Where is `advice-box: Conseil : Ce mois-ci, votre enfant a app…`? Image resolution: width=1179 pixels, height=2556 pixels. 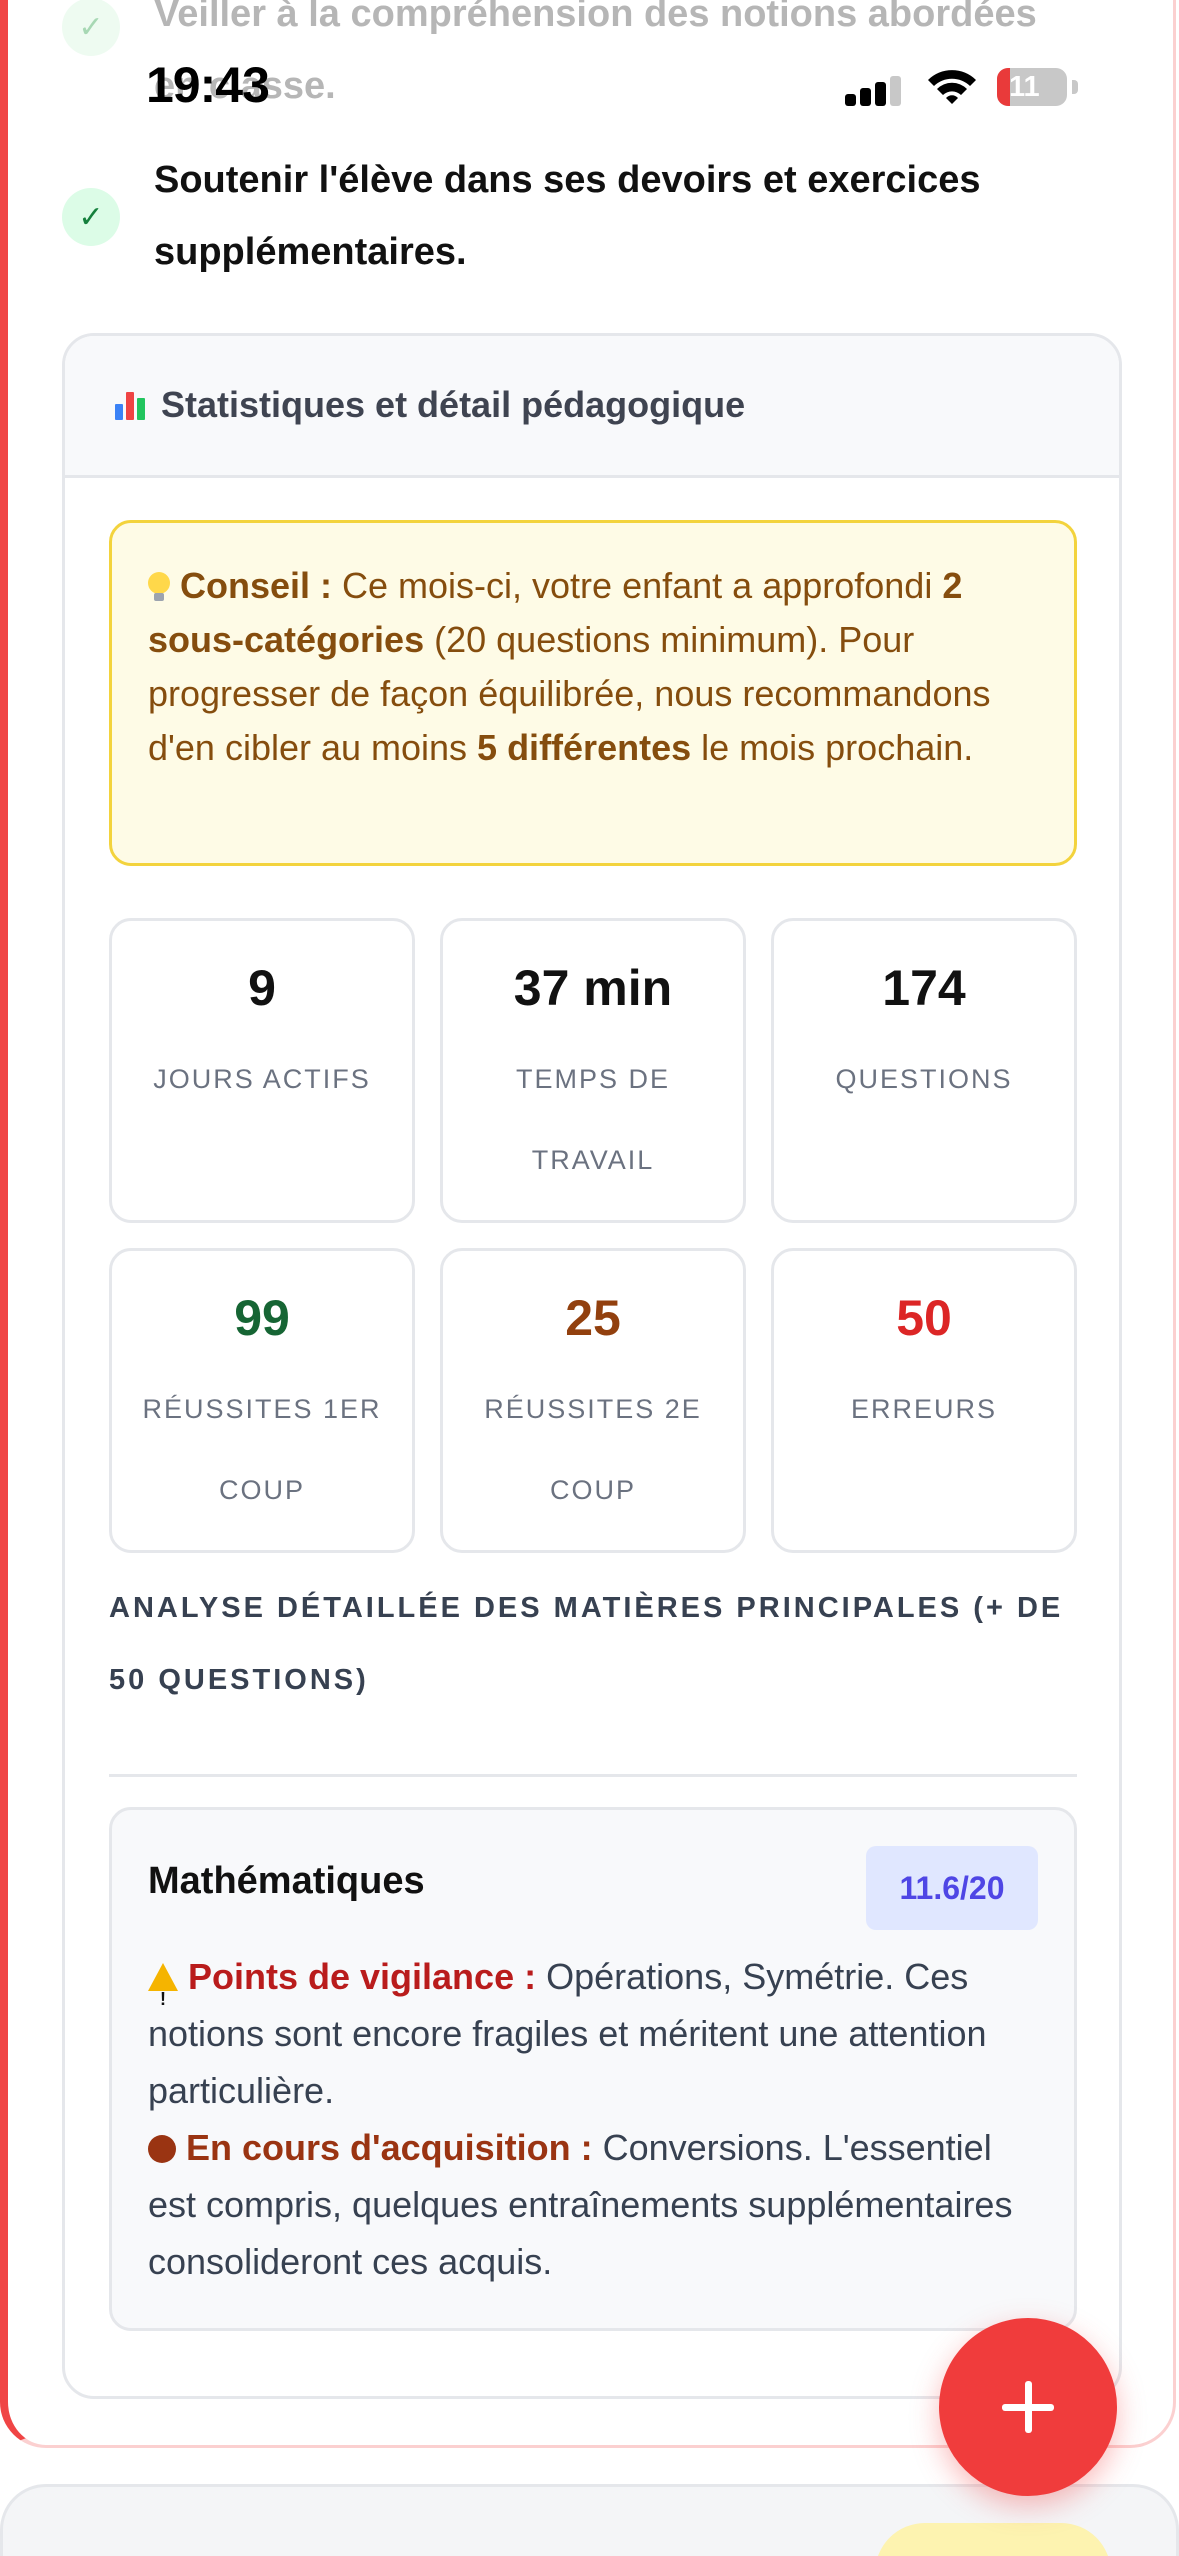
advice-box: Conseil : Ce mois-ci, votre enfant a app… is located at coordinates (593, 693).